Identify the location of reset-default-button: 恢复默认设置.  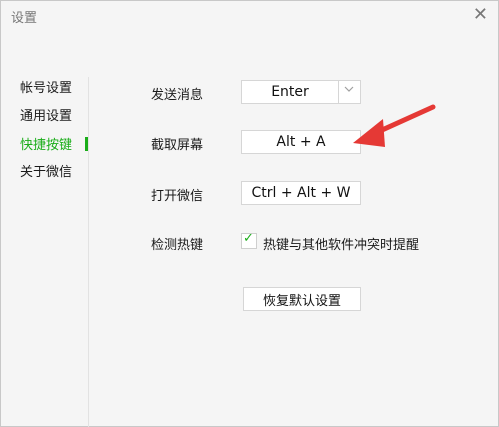
(302, 299).